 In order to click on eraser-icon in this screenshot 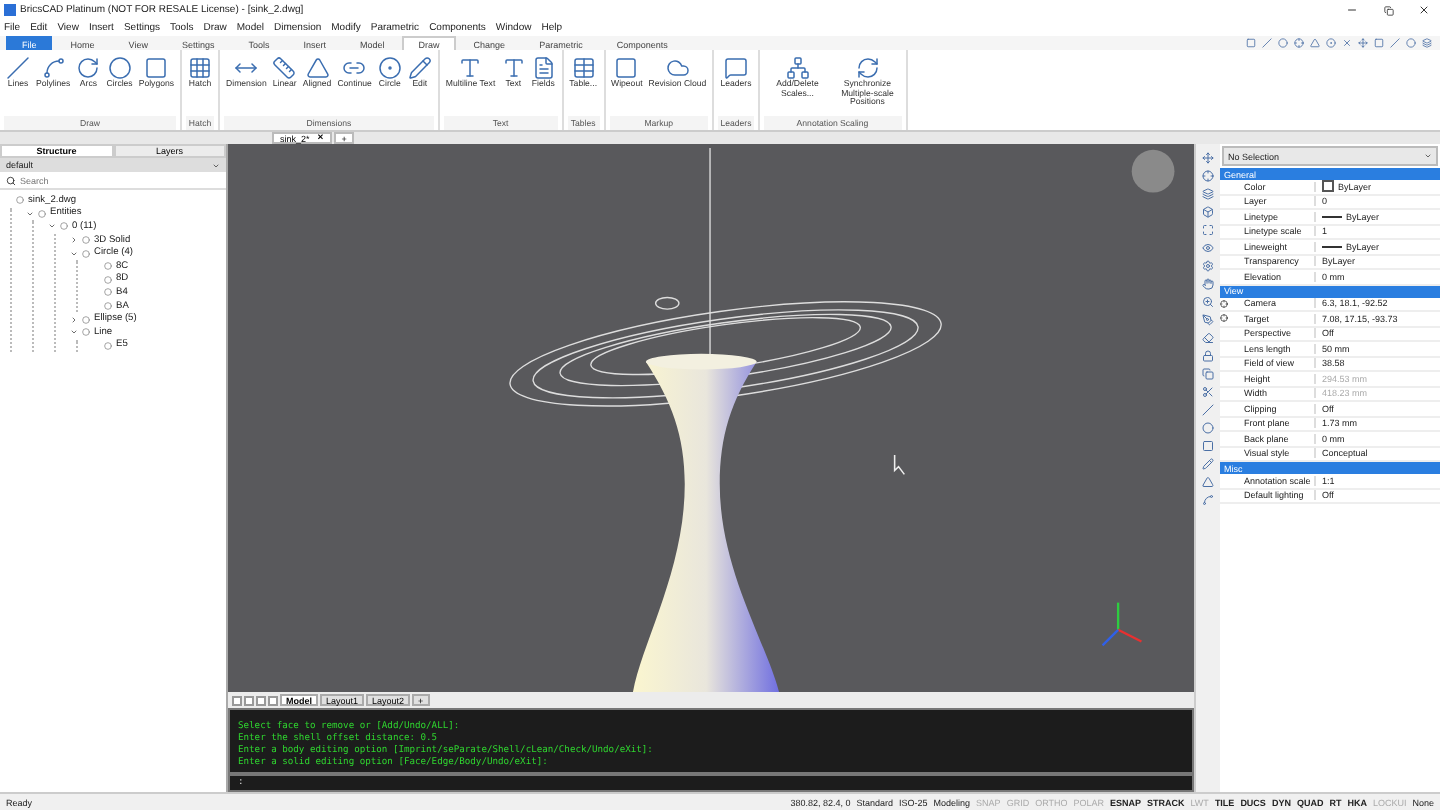, I will do `click(1208, 338)`.